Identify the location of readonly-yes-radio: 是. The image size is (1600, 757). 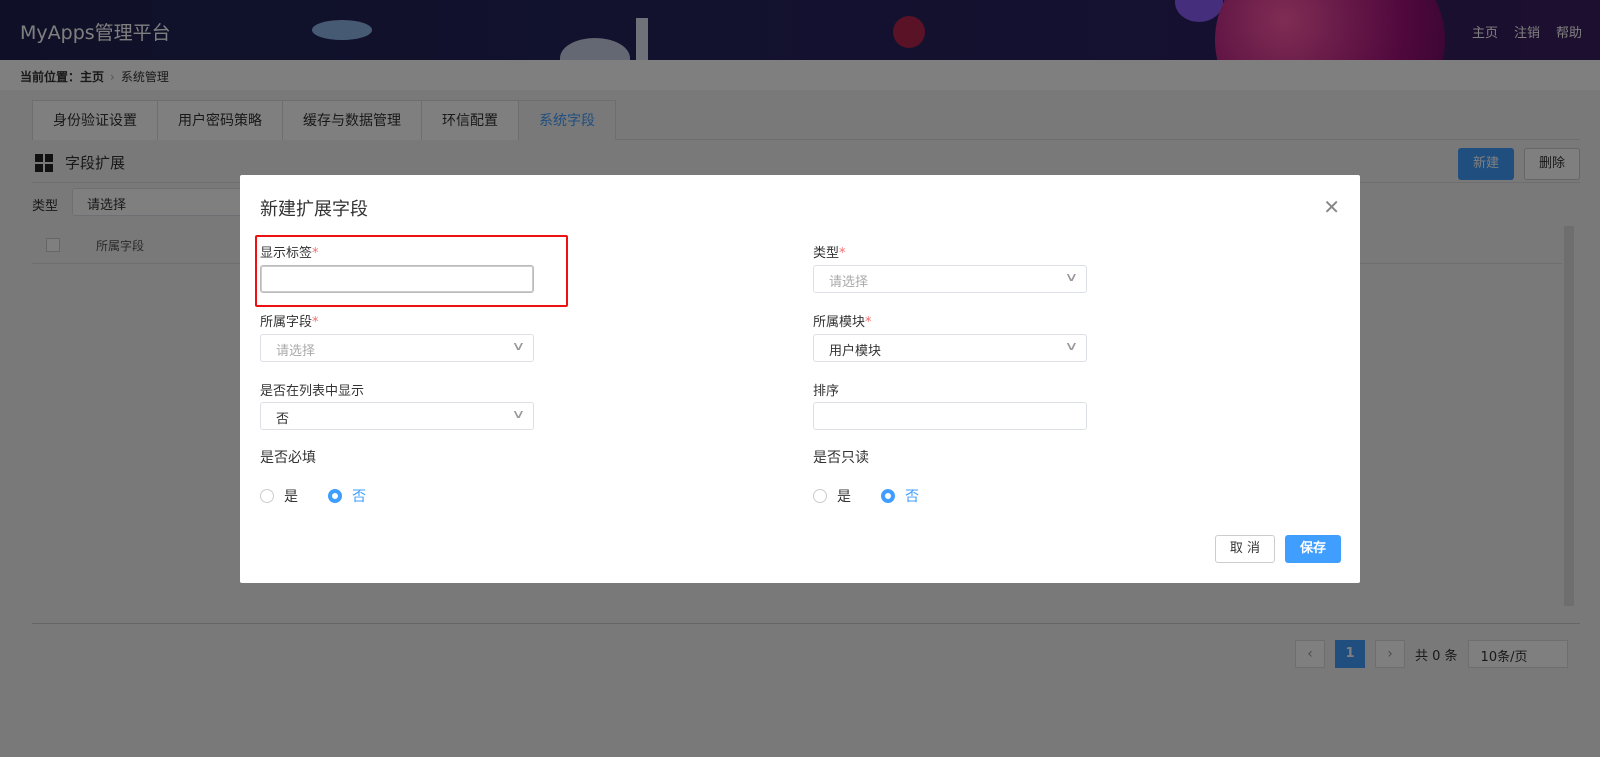
(832, 496).